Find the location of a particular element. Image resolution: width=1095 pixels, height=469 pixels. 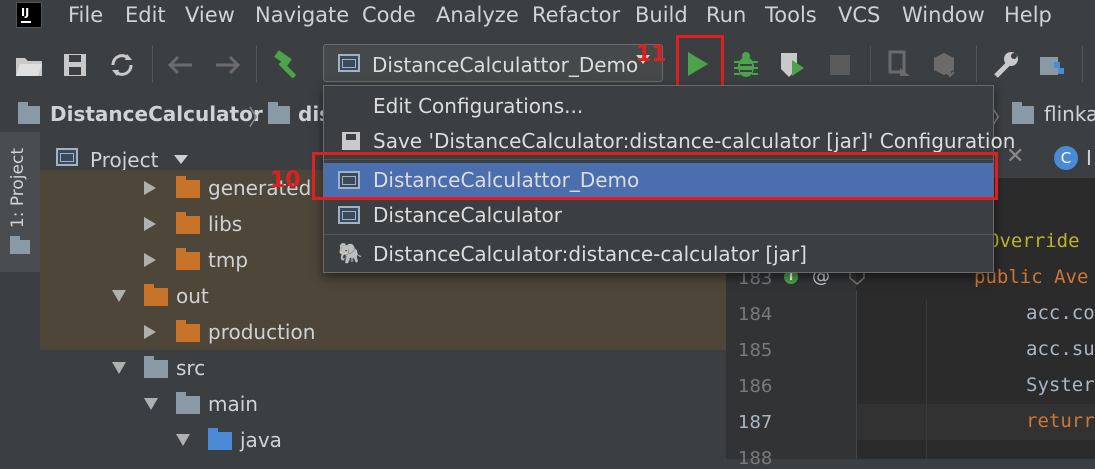

menu-refactor: Refactor is located at coordinates (576, 15).